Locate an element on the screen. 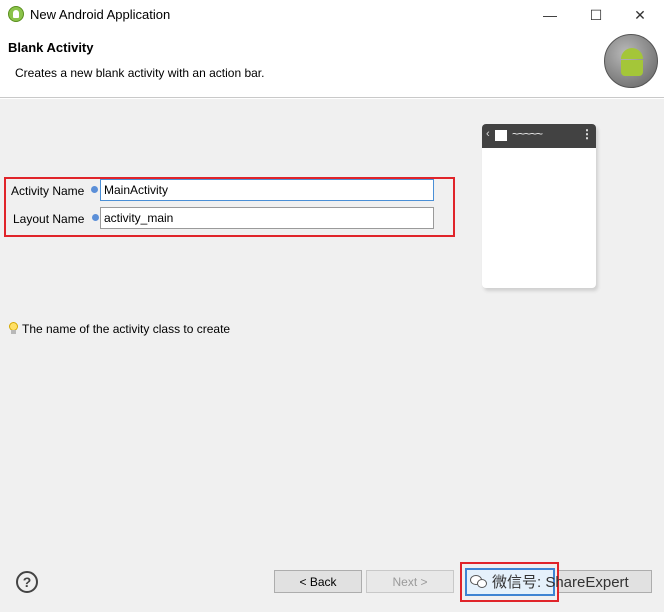 The height and width of the screenshot is (612, 664). android-app-icon is located at coordinates (16, 14).